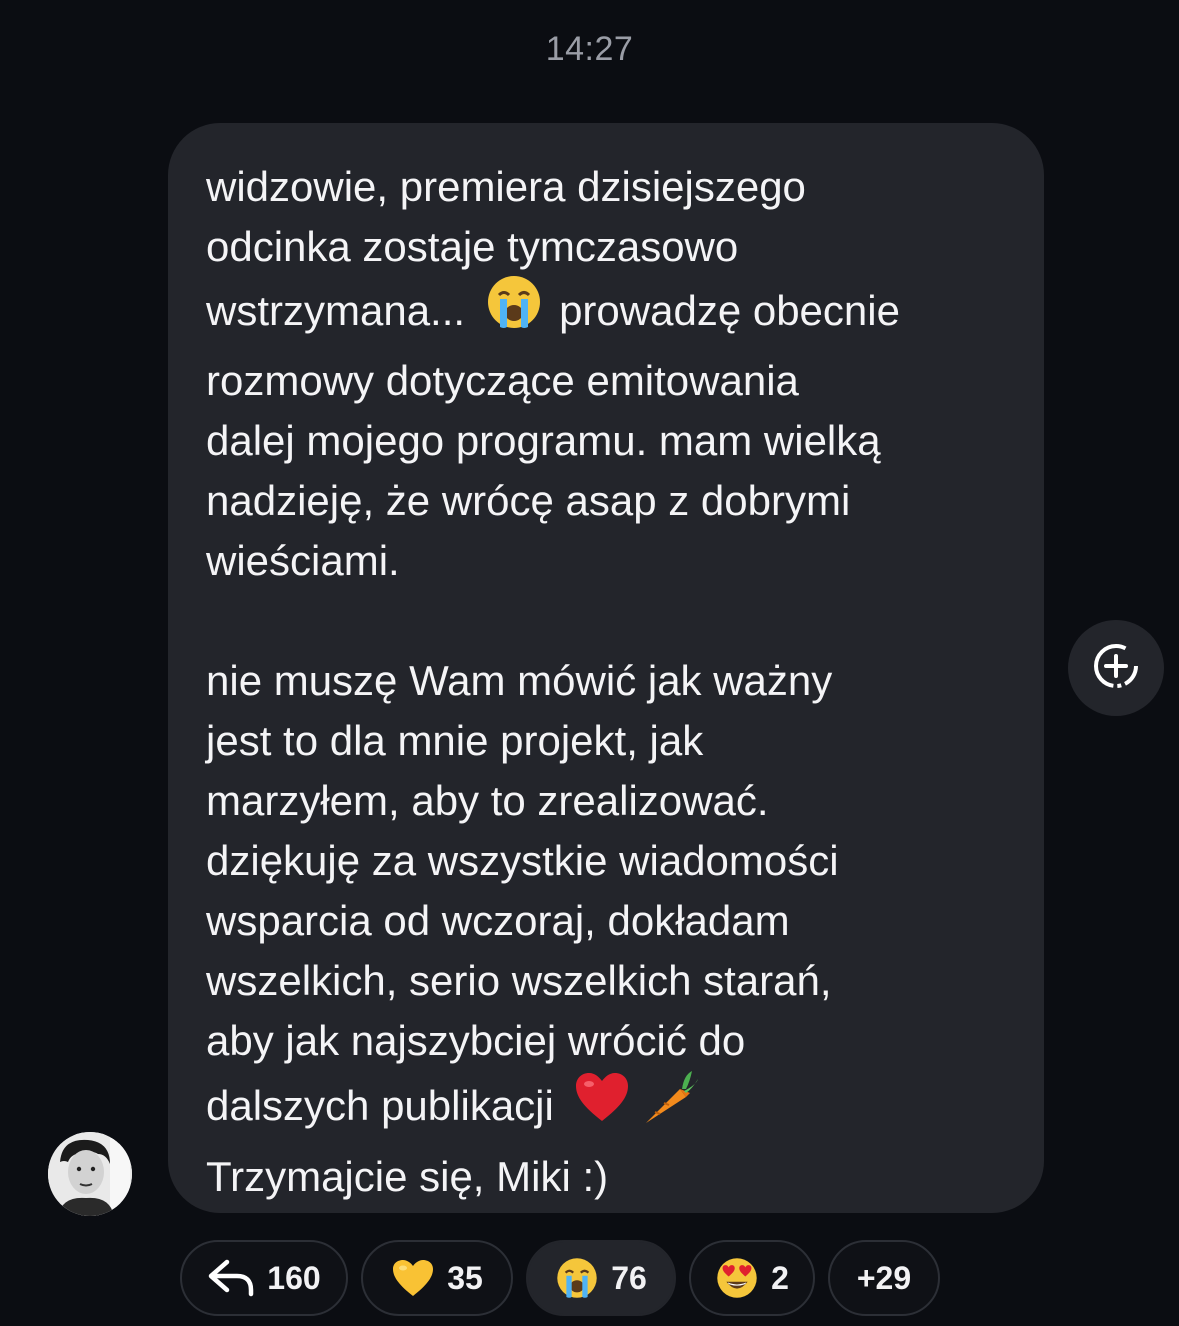  What do you see at coordinates (476, 1040) in the screenshot?
I see `message-line: aby jak najszybciej wrócić do` at bounding box center [476, 1040].